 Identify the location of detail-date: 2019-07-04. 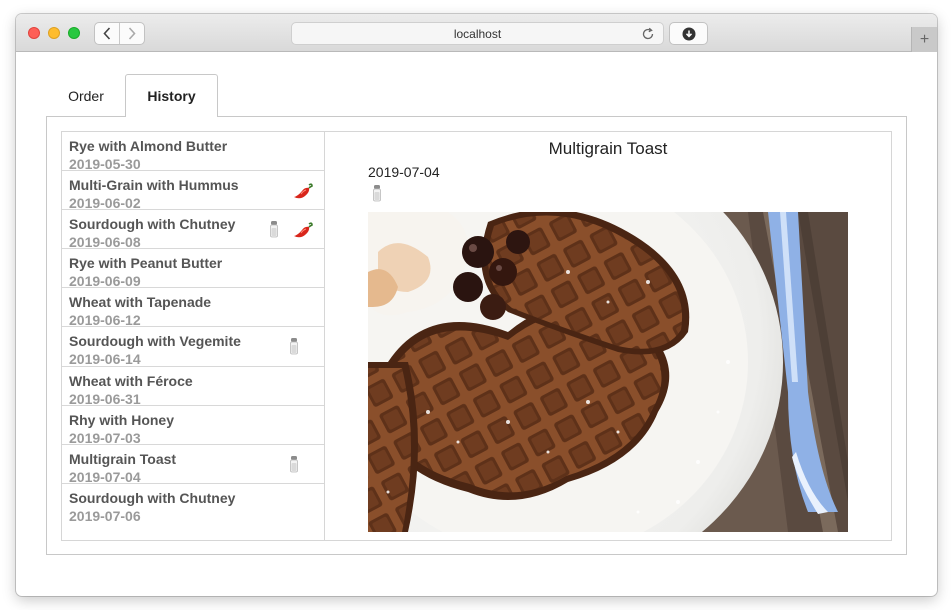
(404, 172).